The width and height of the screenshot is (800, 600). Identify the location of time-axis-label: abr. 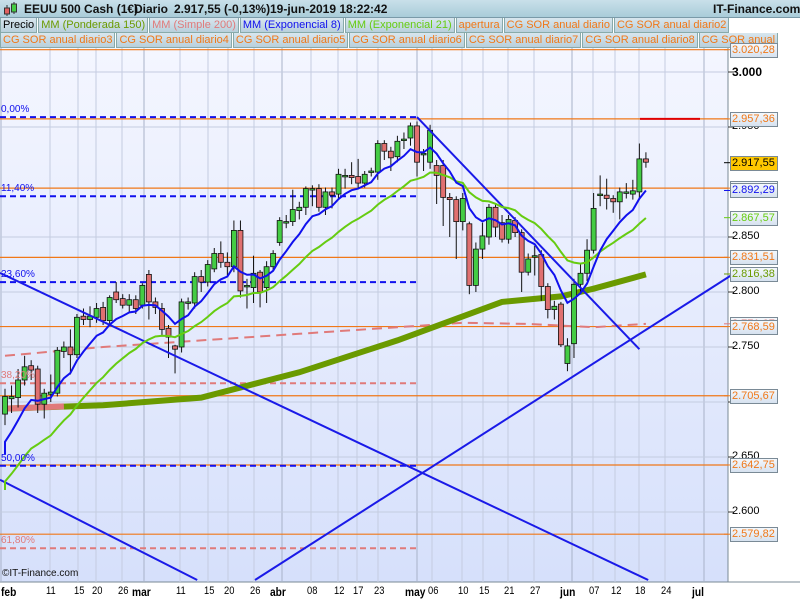
(278, 592).